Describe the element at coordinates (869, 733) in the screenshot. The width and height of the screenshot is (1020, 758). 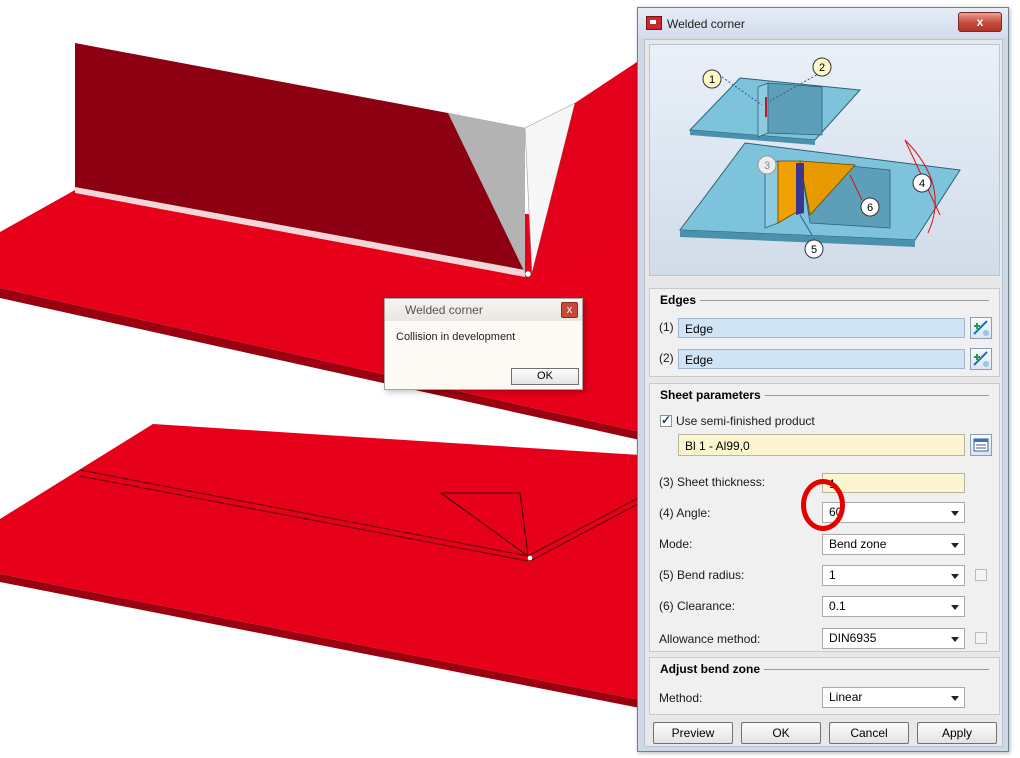
I see `cancel-button: Cancel` at that location.